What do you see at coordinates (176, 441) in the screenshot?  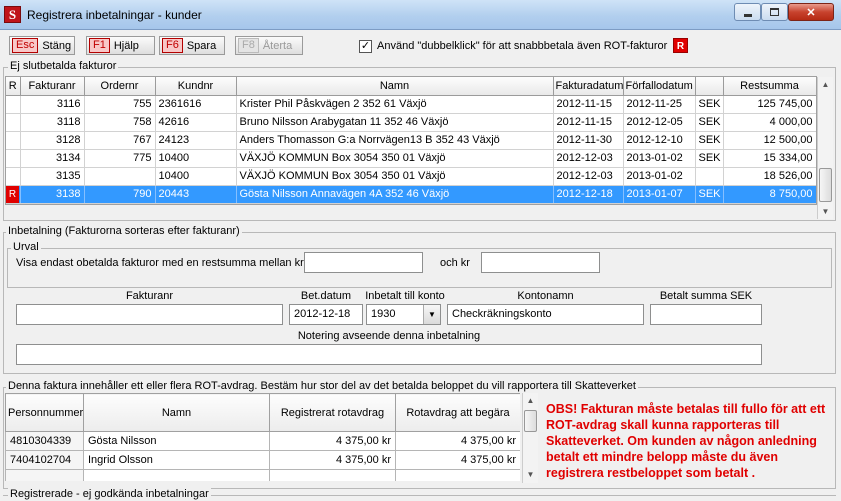 I see `cell-namn: Gösta Nilsson` at bounding box center [176, 441].